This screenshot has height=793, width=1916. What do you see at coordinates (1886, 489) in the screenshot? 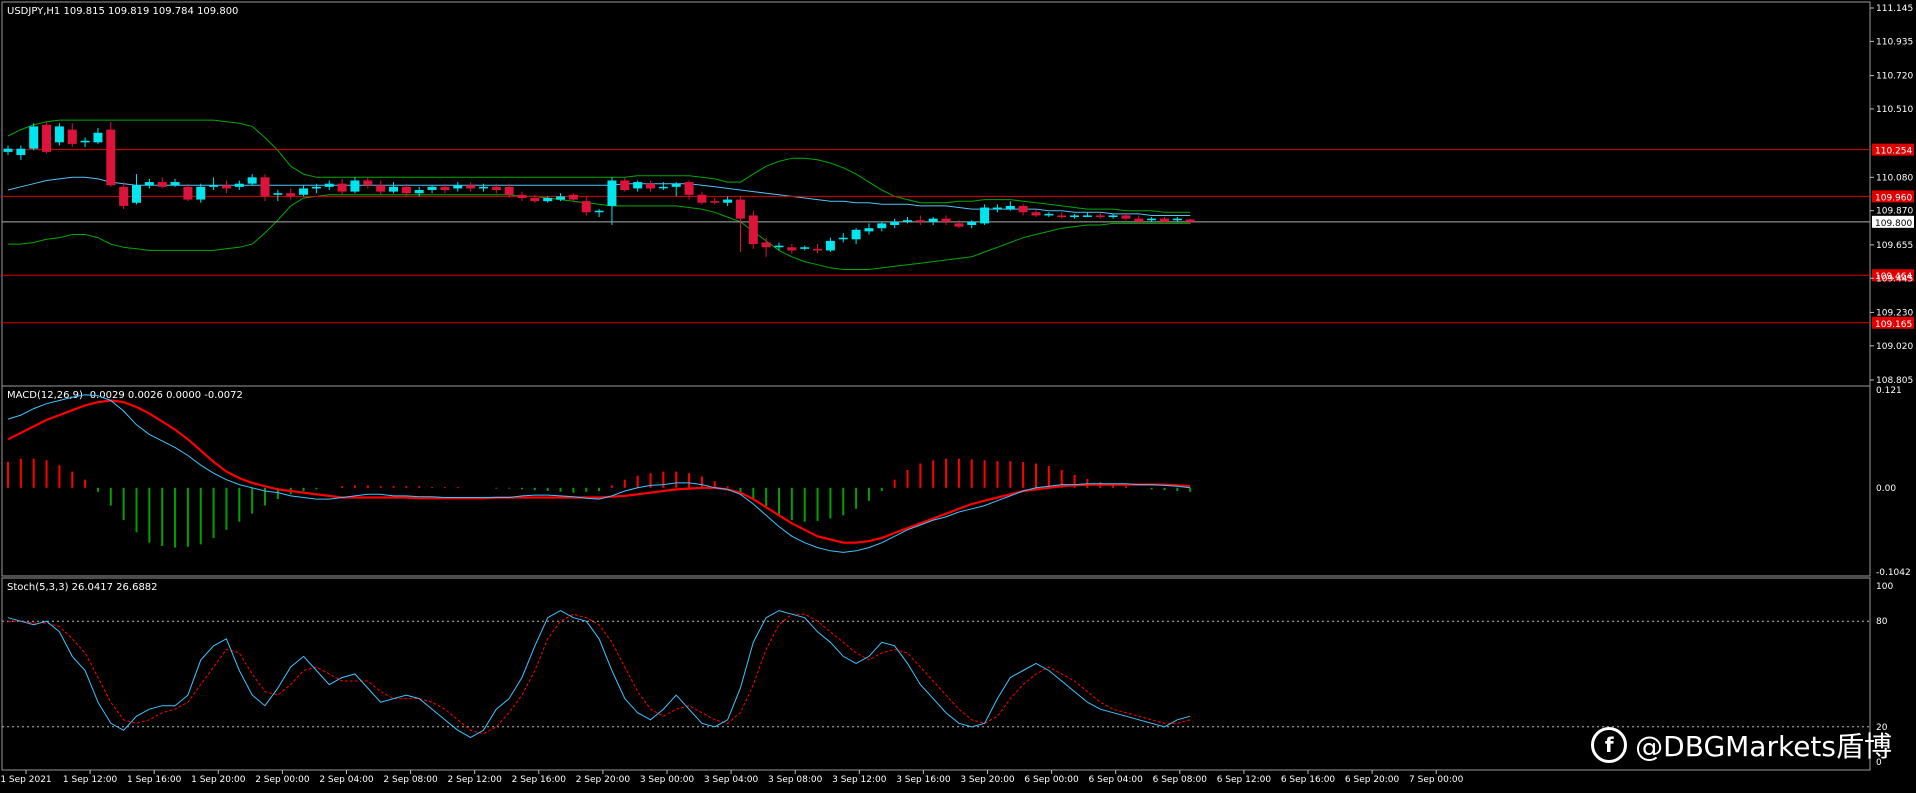
I see `macd-axis-label: 0.00` at bounding box center [1886, 489].